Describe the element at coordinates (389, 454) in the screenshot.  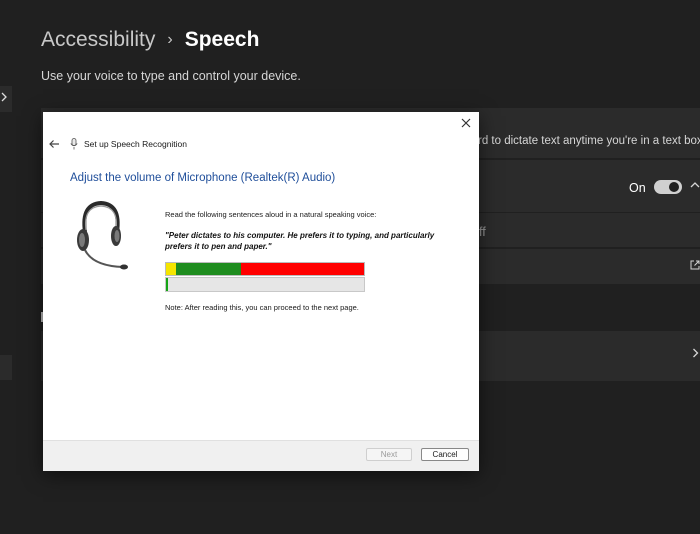
I see `next-button: Next` at that location.